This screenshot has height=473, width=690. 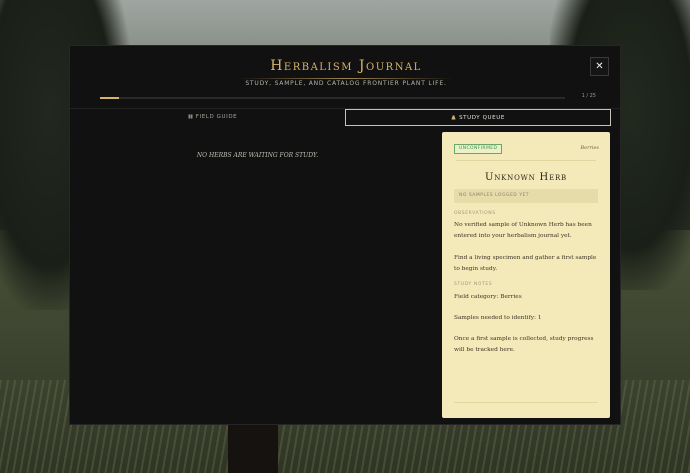 What do you see at coordinates (257, 155) in the screenshot?
I see `queue-empty-message: NO HERBS ARE WAITING FOR STUDY.` at bounding box center [257, 155].